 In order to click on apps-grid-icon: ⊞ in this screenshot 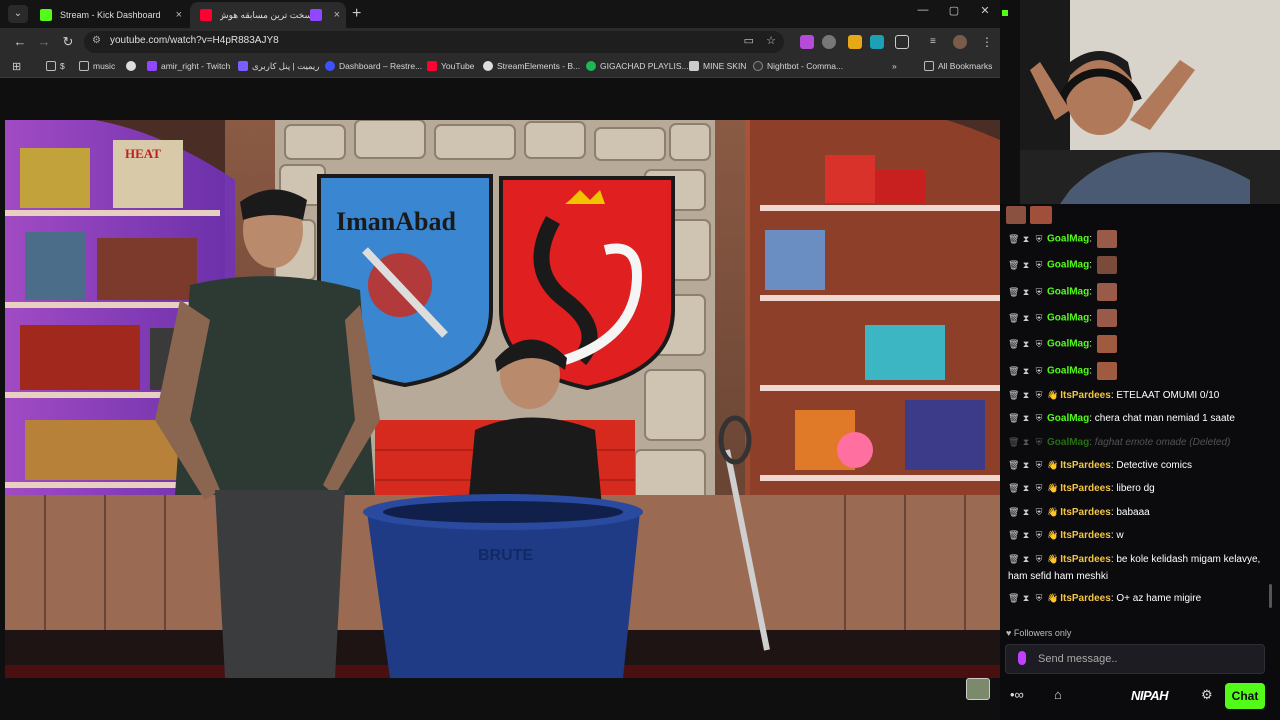, I will do `click(16, 66)`.